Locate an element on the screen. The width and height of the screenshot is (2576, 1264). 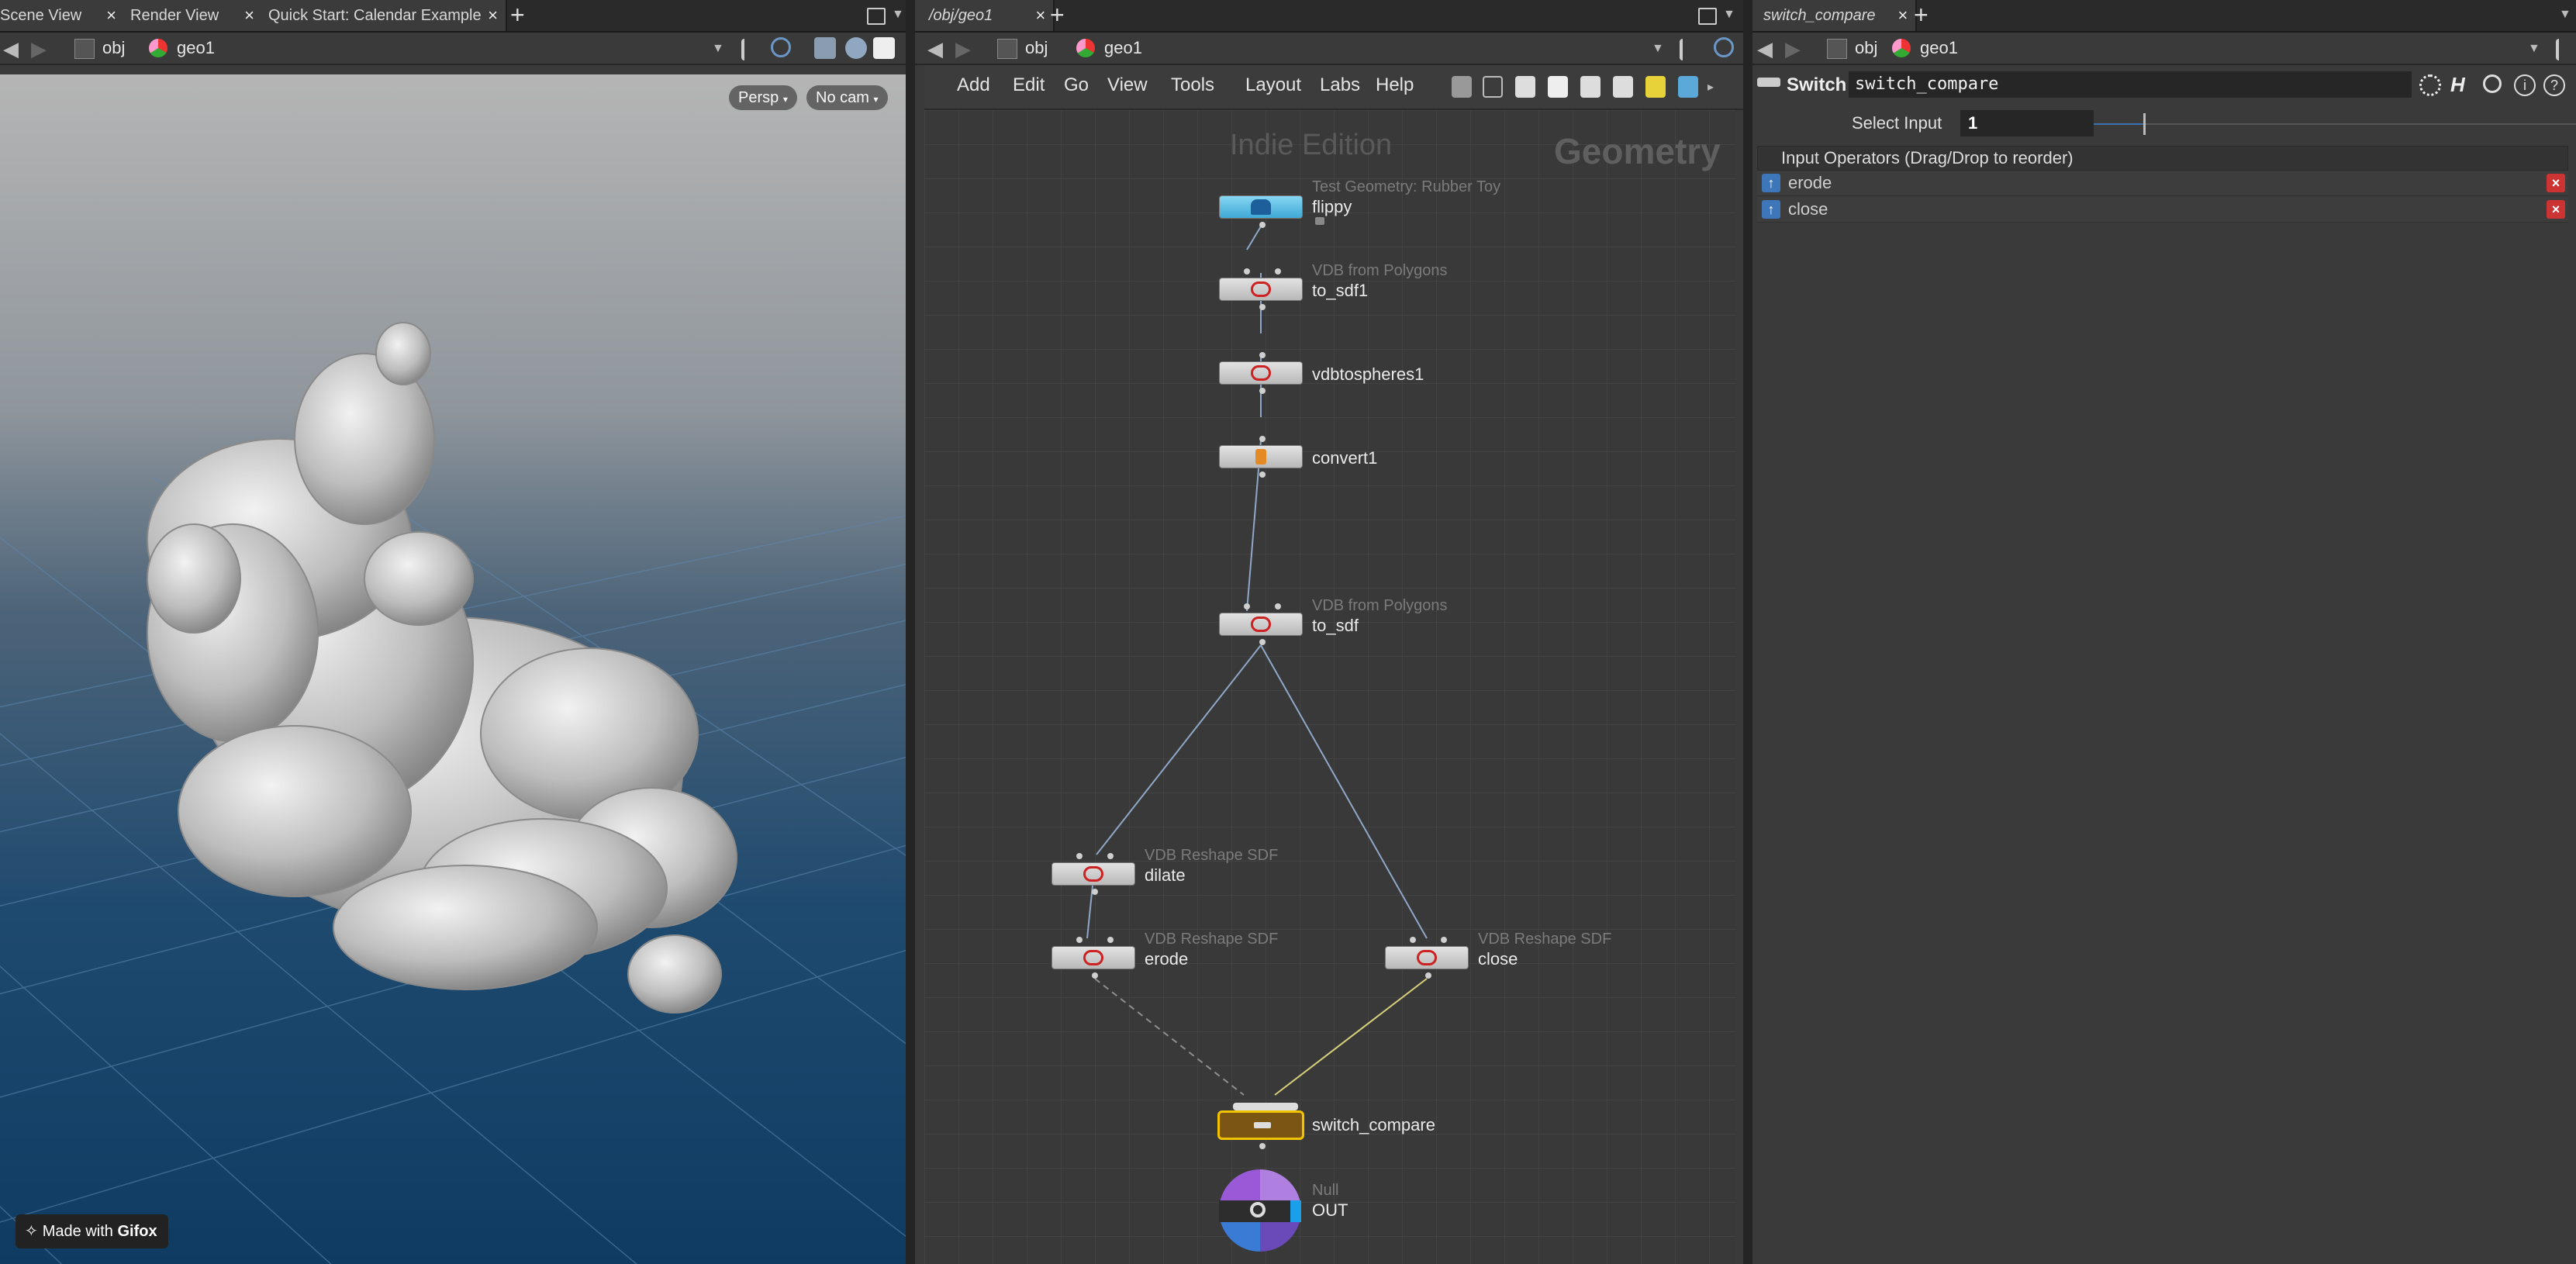
gear-icon is located at coordinates (2430, 85).